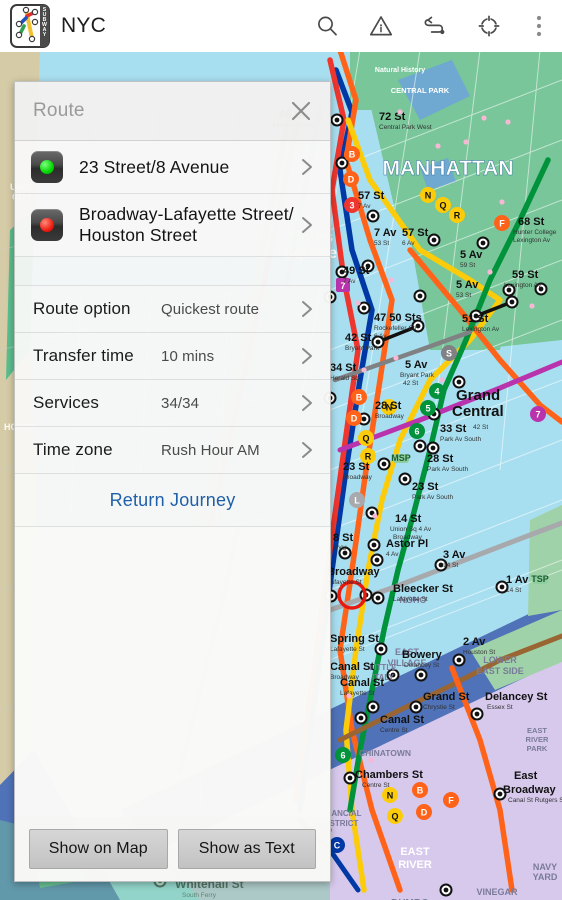  I want to click on svg-text: Central Park West, so click(405, 127).